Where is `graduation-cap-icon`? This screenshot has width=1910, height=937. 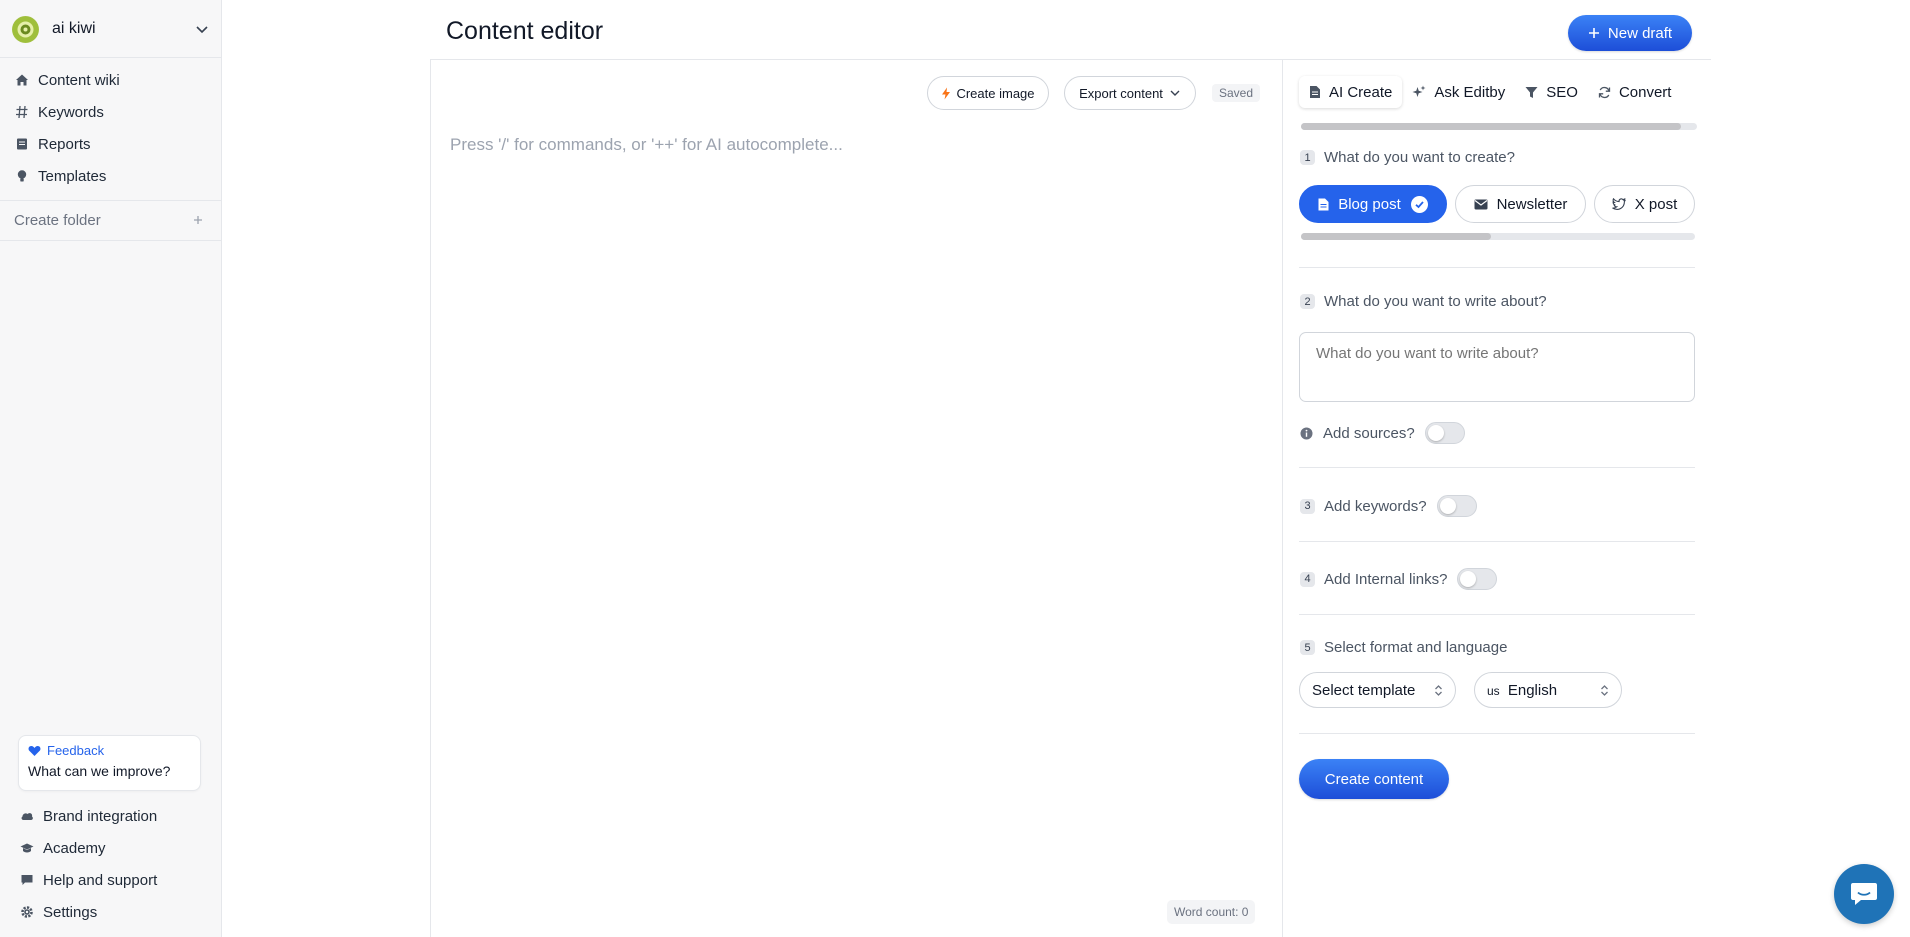 graduation-cap-icon is located at coordinates (27, 848).